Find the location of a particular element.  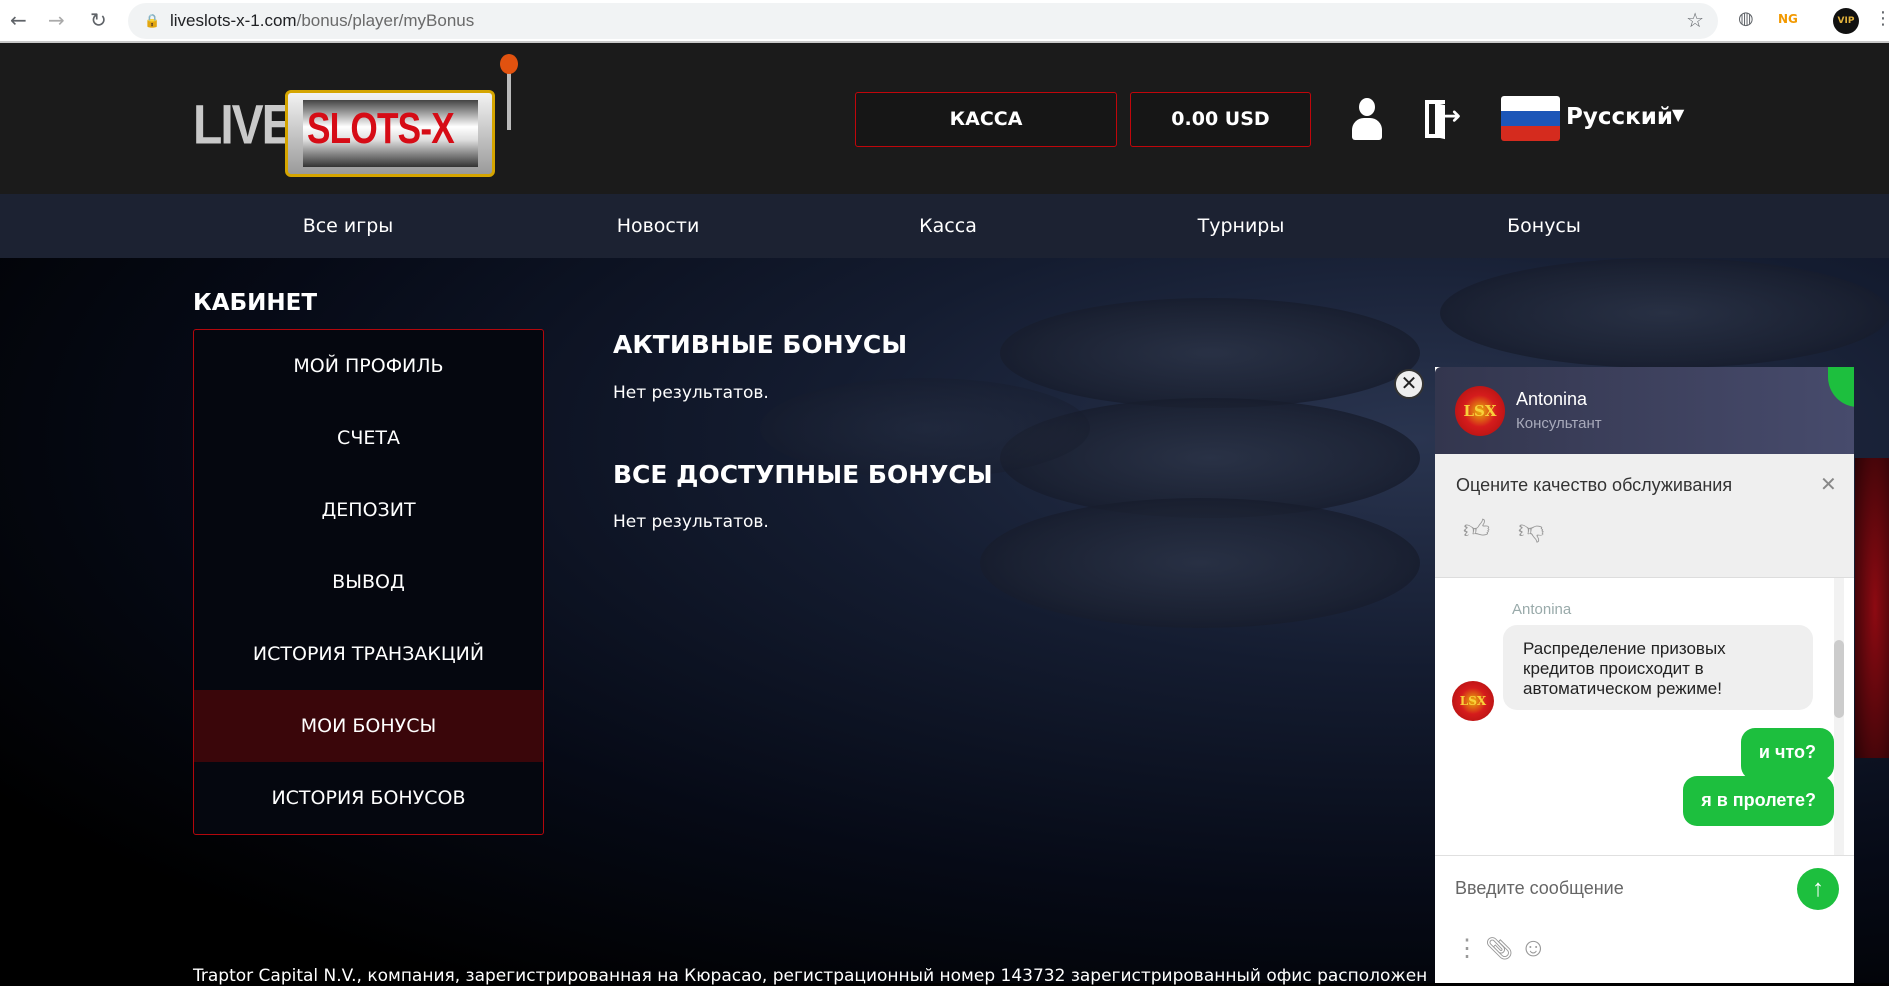

bookmark-star-icon: ☆ is located at coordinates (1695, 21).